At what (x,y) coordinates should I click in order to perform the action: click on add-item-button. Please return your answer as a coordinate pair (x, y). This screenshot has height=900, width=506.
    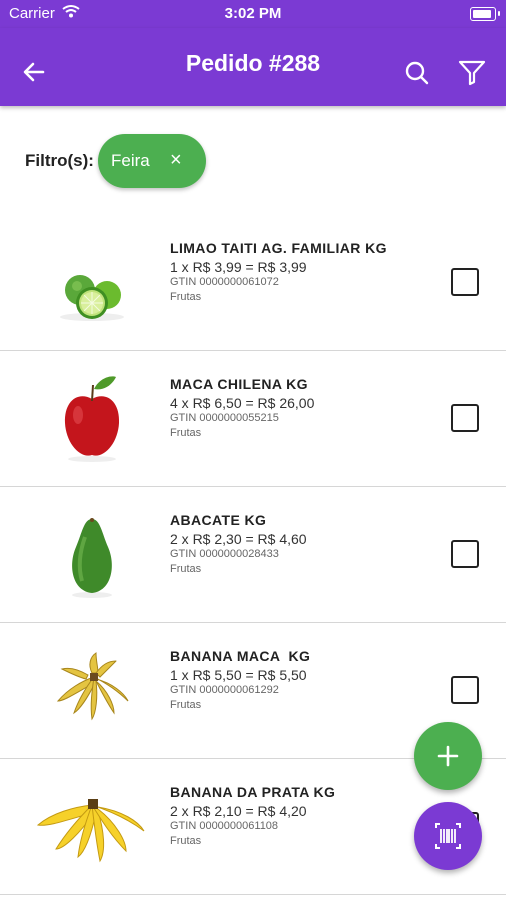
    Looking at the image, I should click on (448, 756).